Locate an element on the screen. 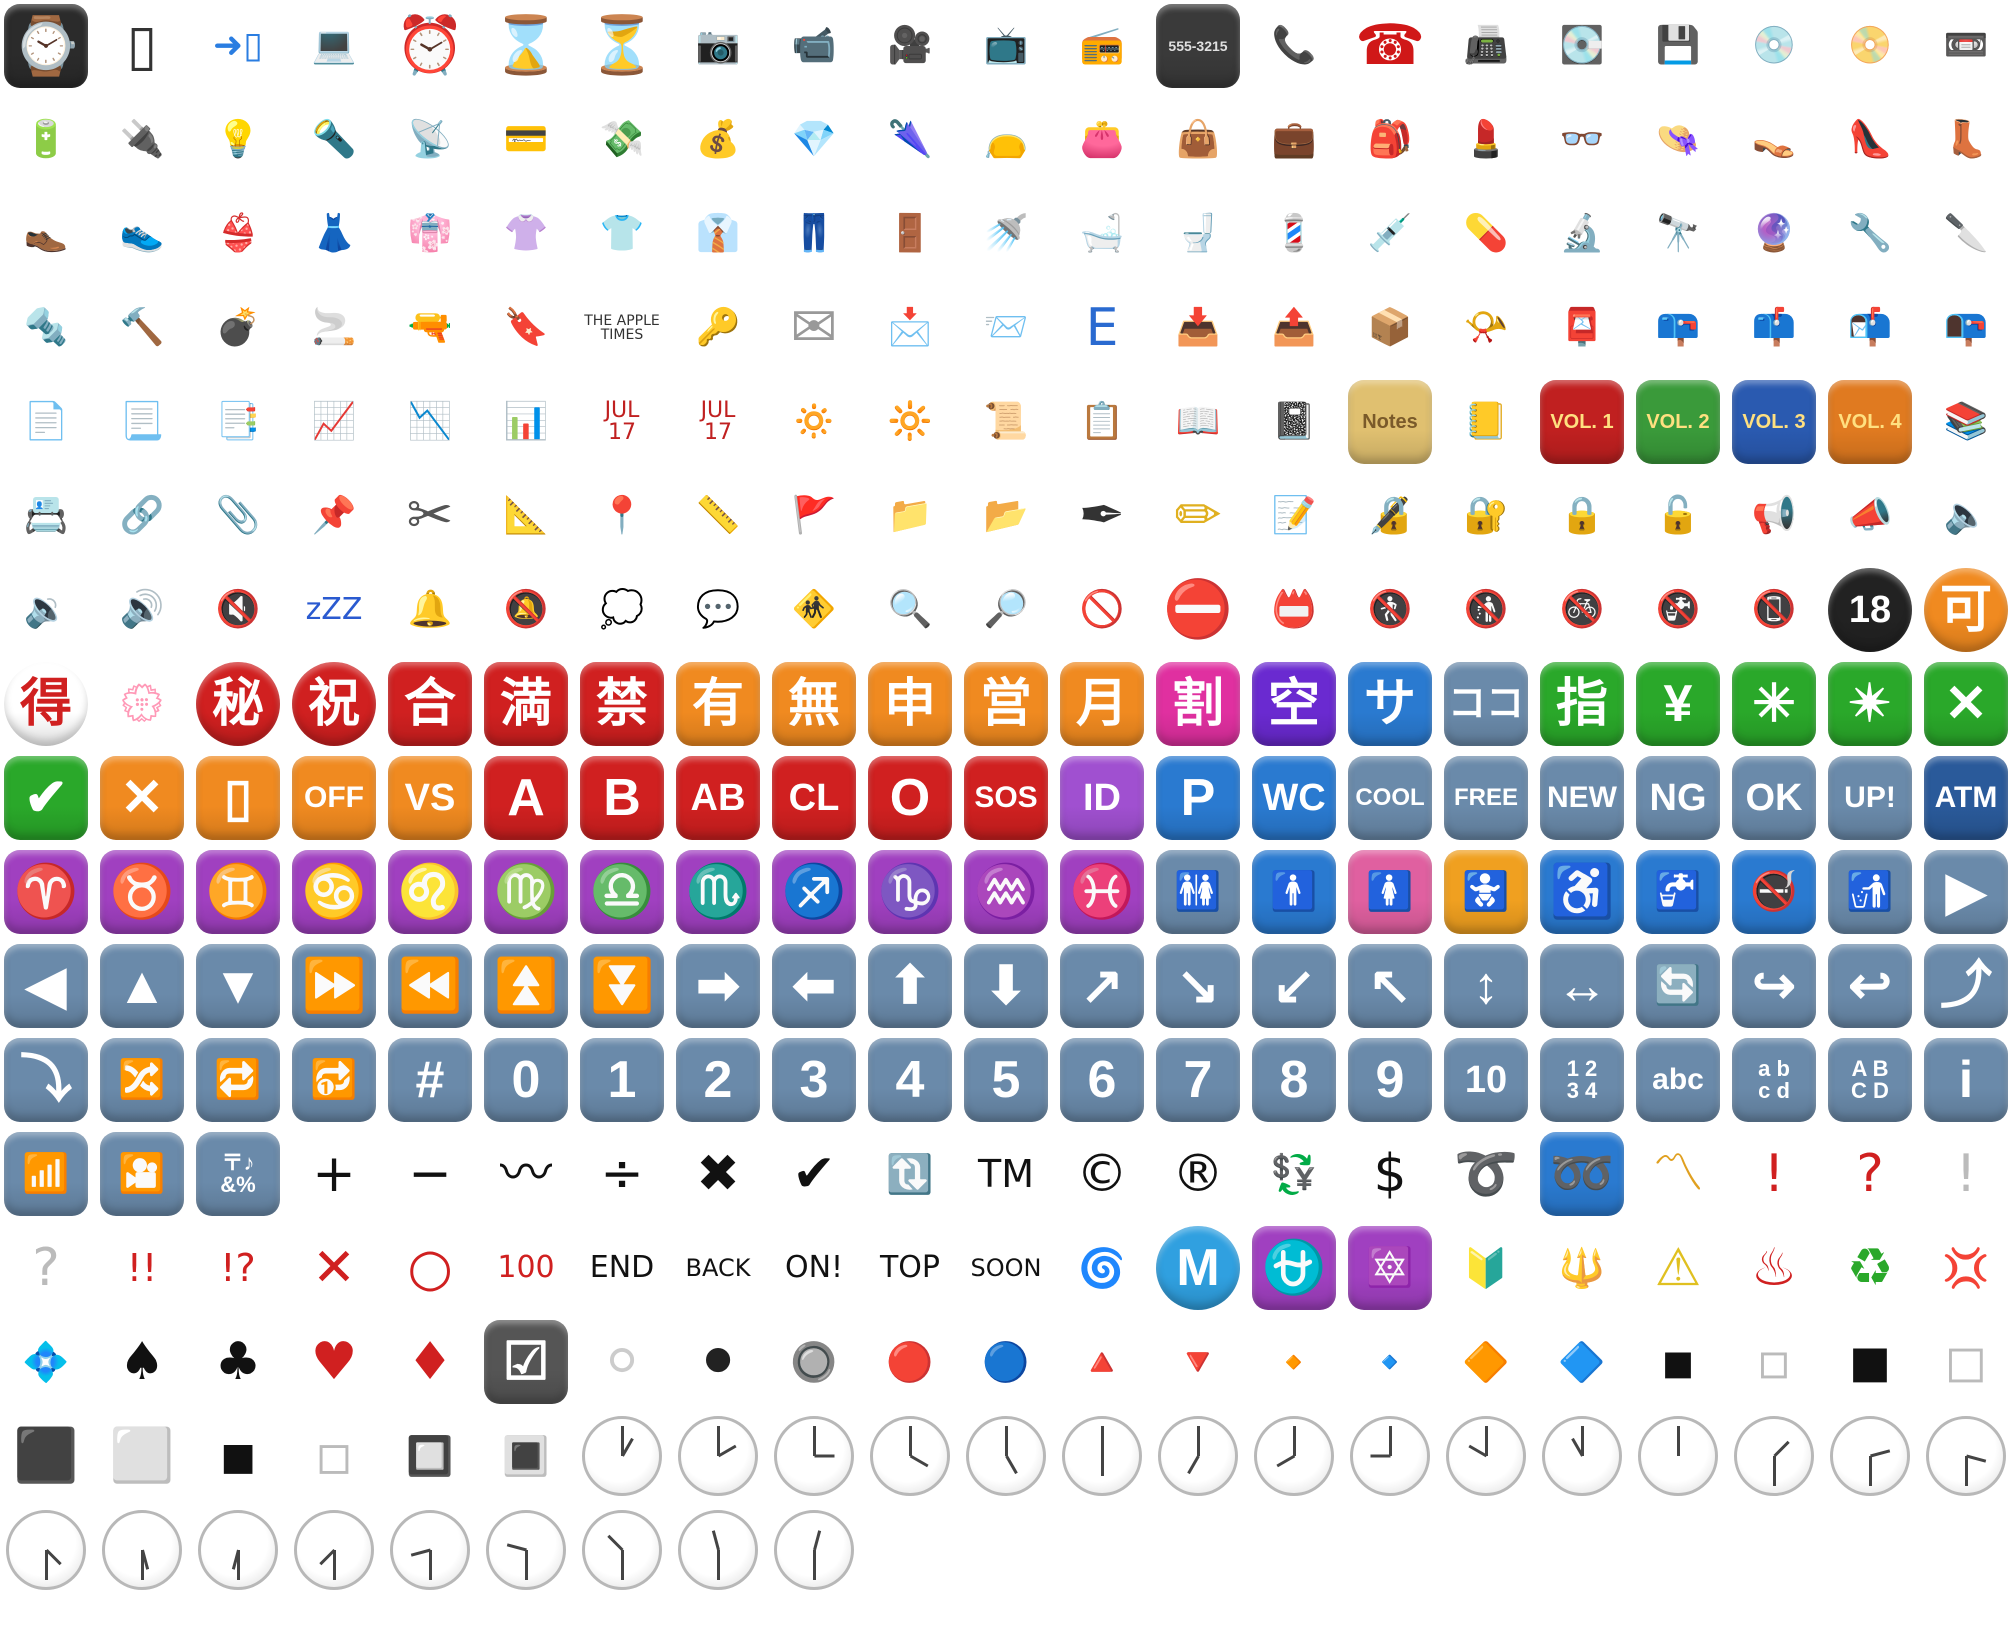 The width and height of the screenshot is (2016, 1632). black-medium-square-icon-shape: ◼ is located at coordinates (1870, 1362).